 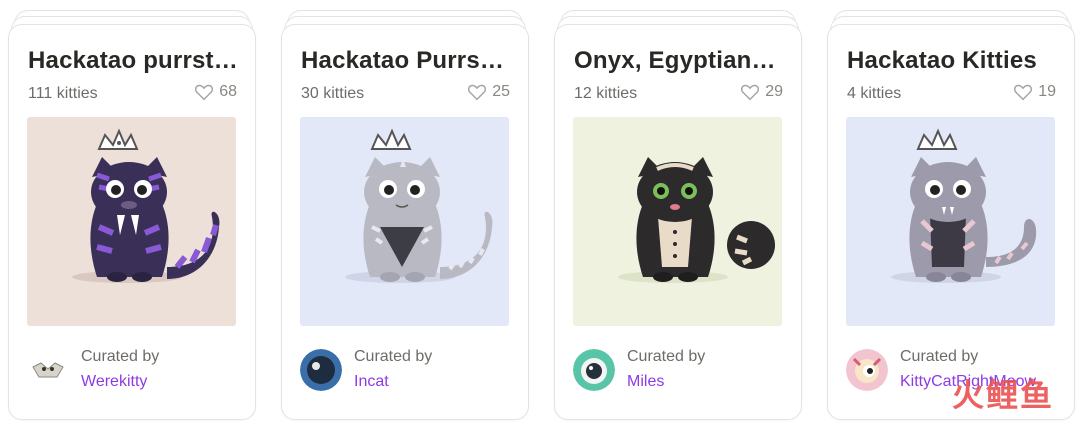 What do you see at coordinates (639, 370) in the screenshot?
I see `curator-section: Curated by Miles` at bounding box center [639, 370].